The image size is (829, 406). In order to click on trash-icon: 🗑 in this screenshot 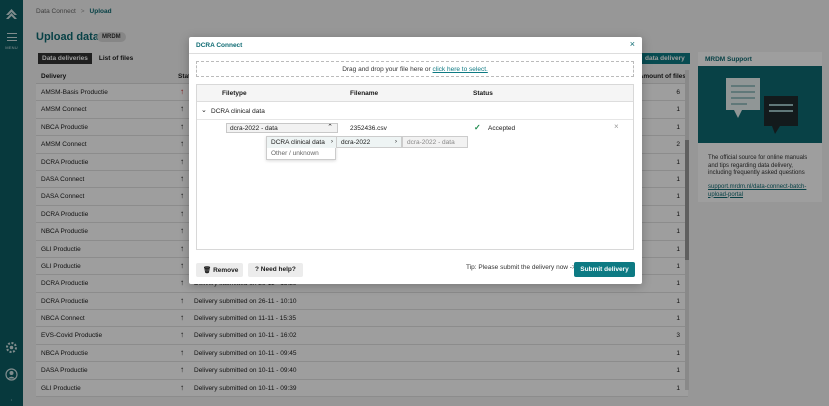, I will do `click(207, 270)`.